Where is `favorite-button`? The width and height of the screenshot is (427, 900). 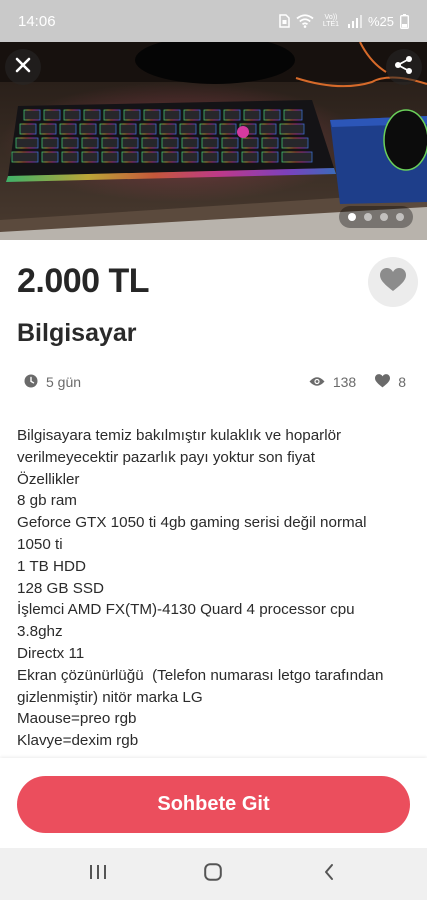
favorite-button is located at coordinates (393, 282).